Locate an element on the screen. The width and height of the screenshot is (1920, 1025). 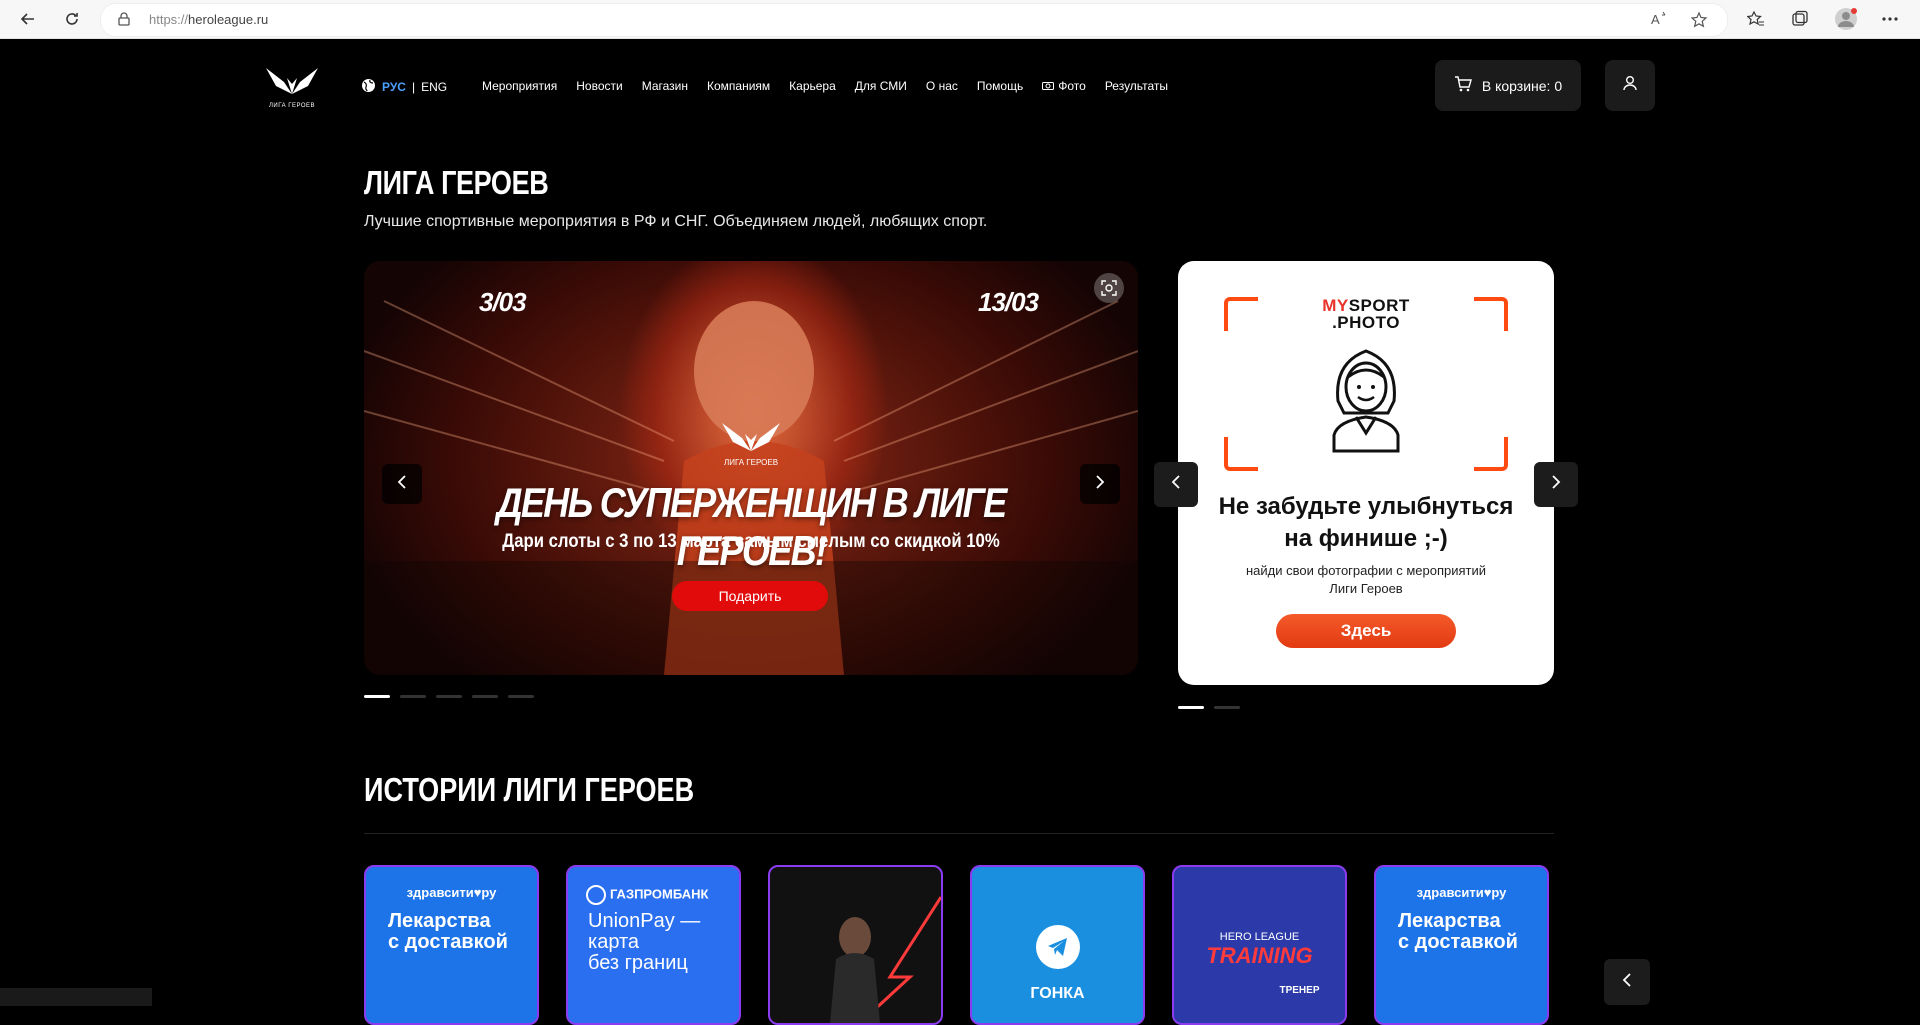
banner-pagination is located at coordinates (449, 696).